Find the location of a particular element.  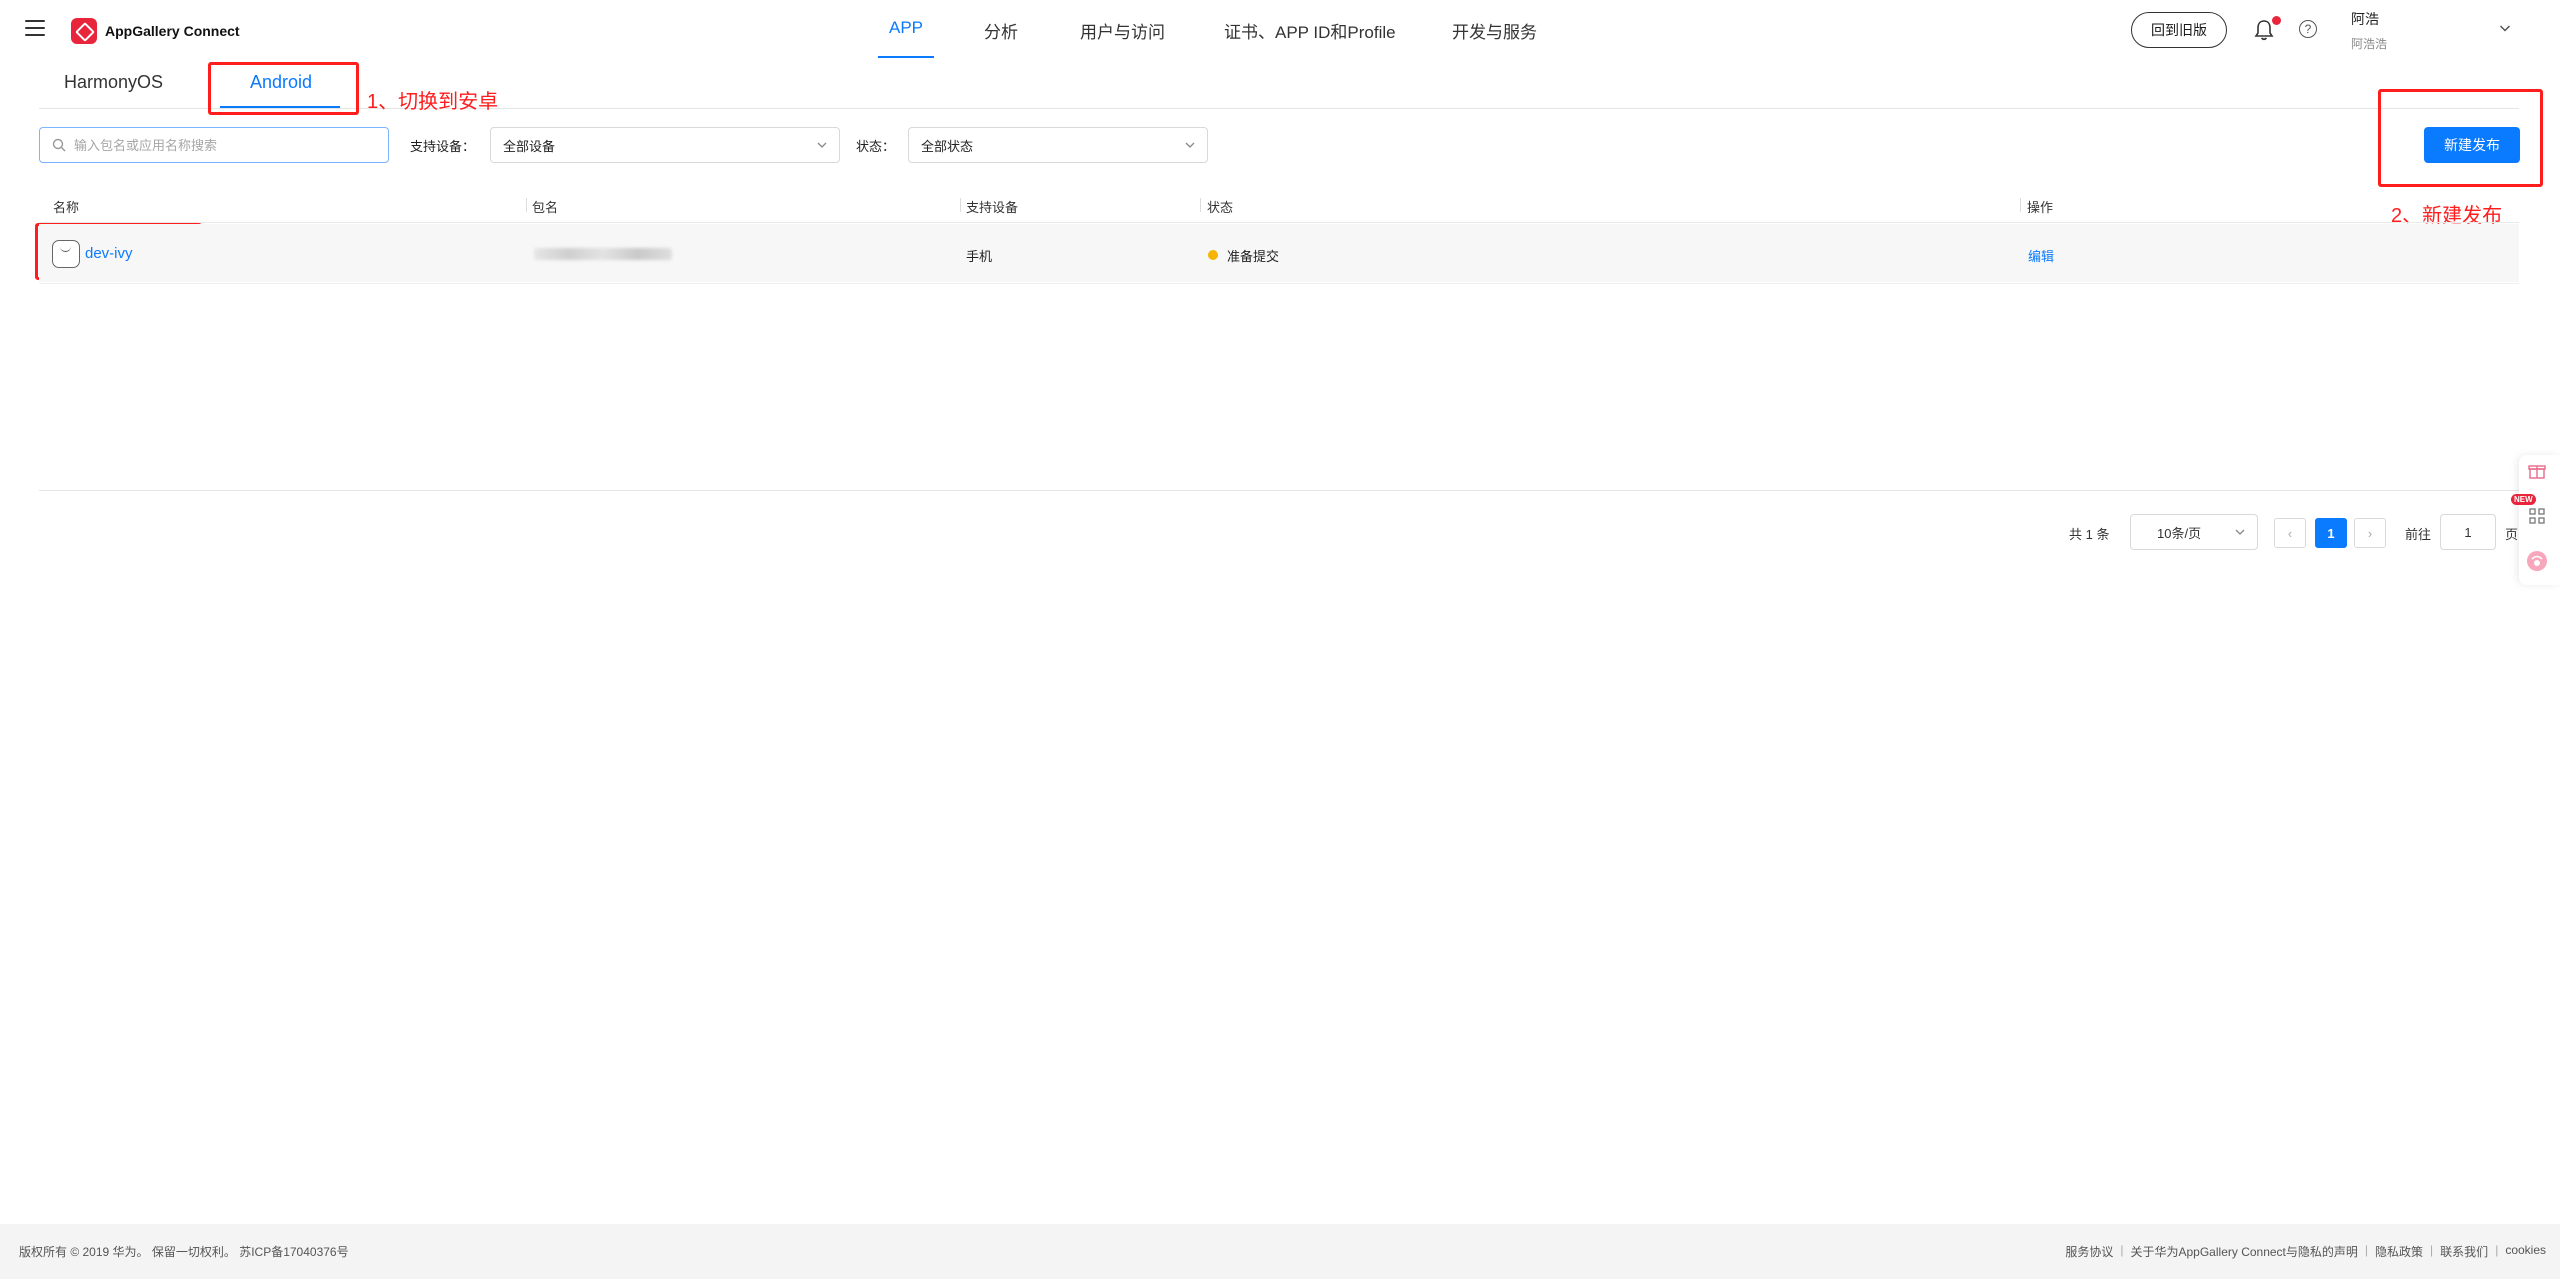

app-name-link: dev-ivy is located at coordinates (109, 253).